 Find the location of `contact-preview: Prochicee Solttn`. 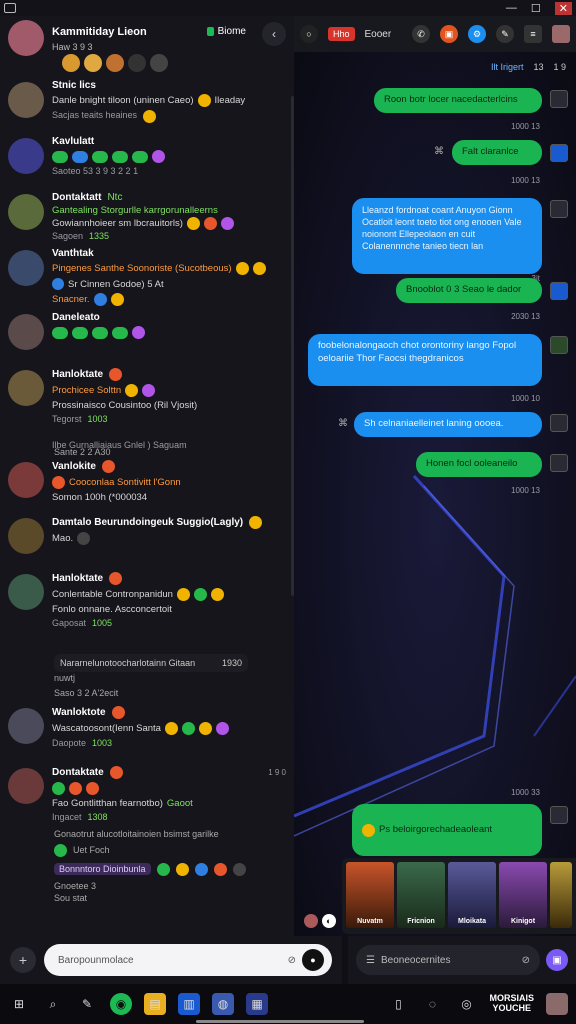

contact-preview: Prochicee Solttn is located at coordinates (87, 390).